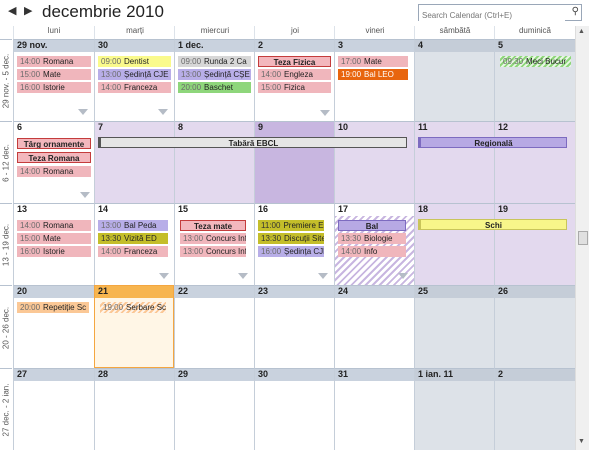  What do you see at coordinates (534, 326) in the screenshot?
I see `day-cell: 26` at bounding box center [534, 326].